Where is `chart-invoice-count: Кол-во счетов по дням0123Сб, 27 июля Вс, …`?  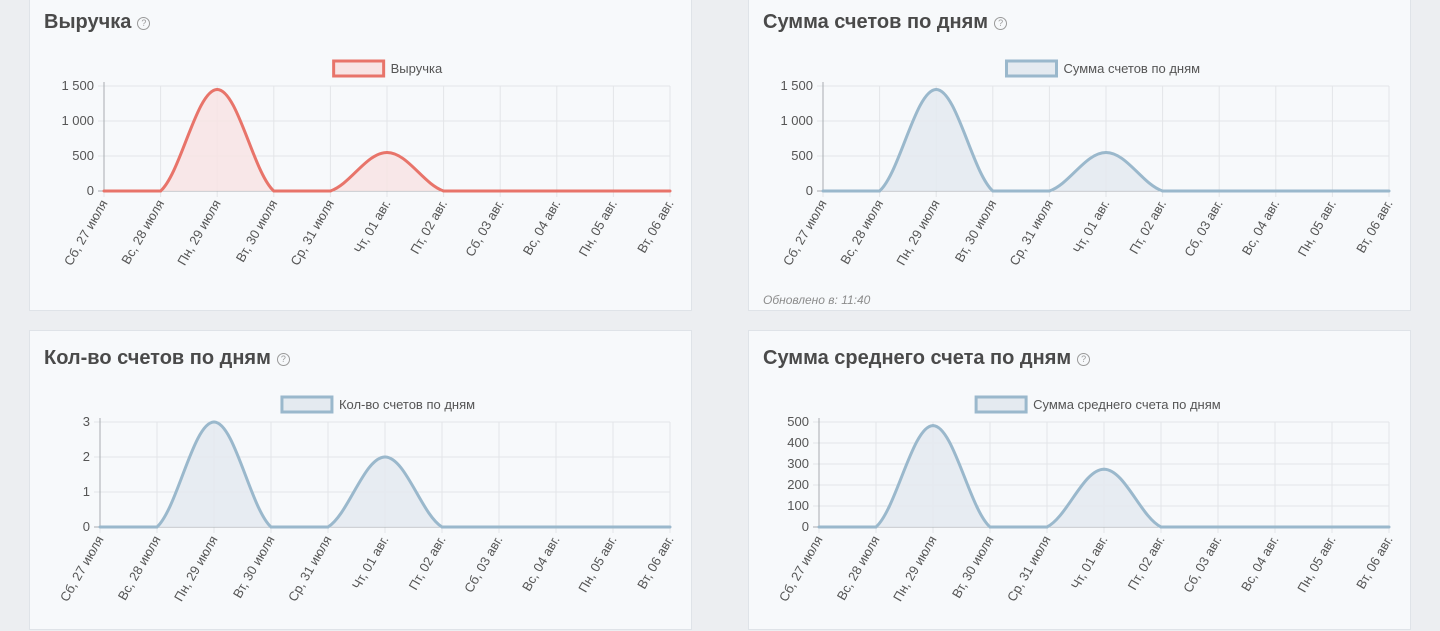
chart-invoice-count: Кол-во счетов по дням0123Сб, 27 июля Вс, … is located at coordinates (367, 499).